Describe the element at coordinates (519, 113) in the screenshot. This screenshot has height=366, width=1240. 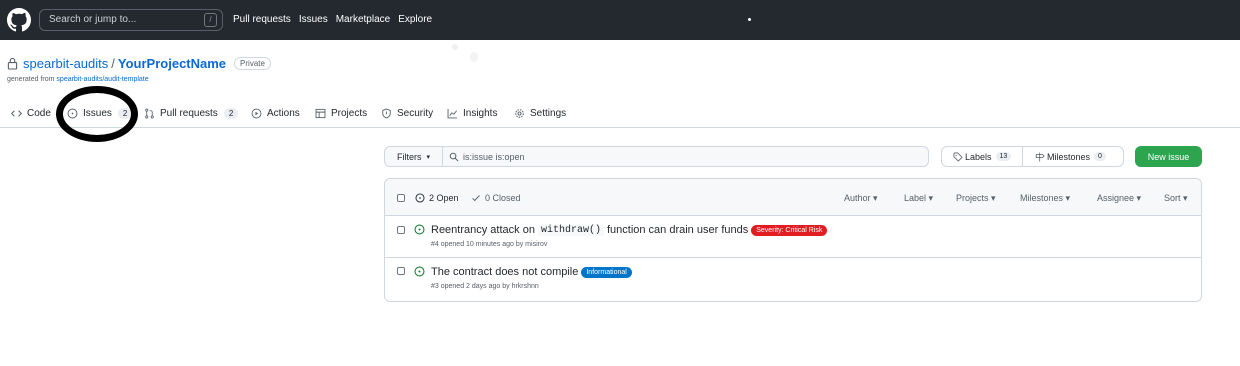
I see `gear-icon` at that location.